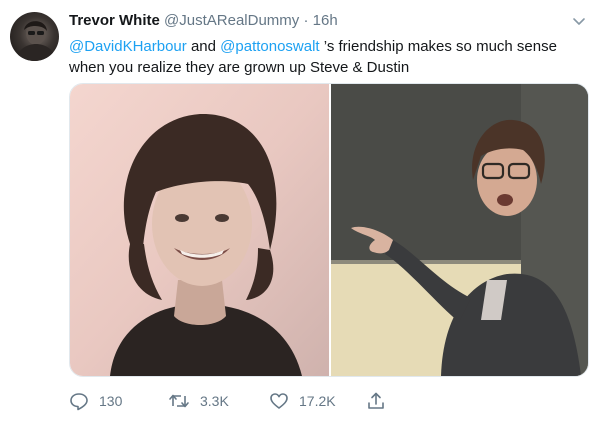 The image size is (601, 421). I want to click on retweet-count: 3.3K, so click(214, 401).